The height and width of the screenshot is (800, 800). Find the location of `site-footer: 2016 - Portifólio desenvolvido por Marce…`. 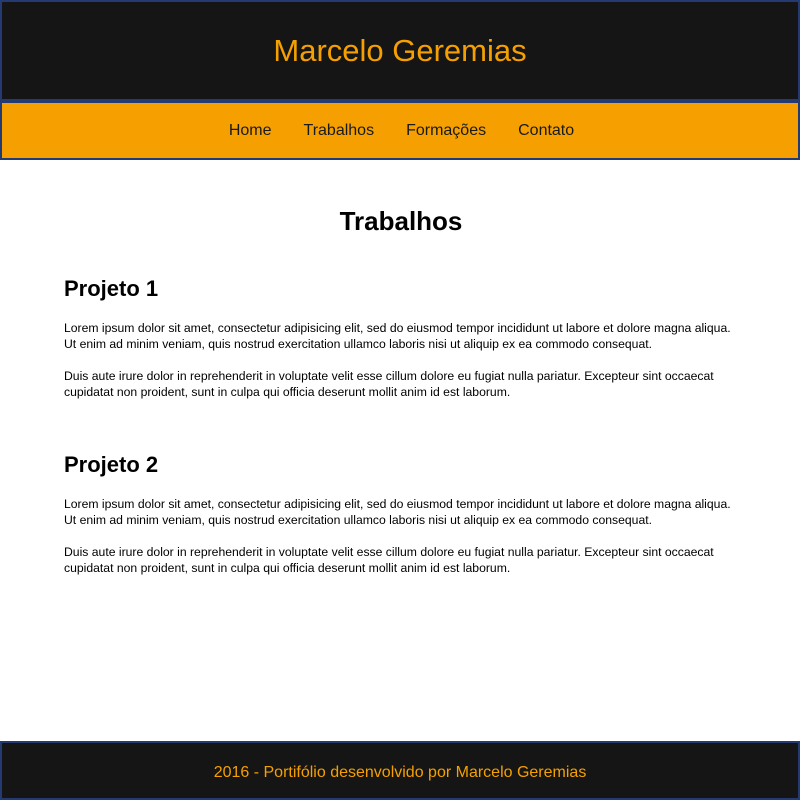

site-footer: 2016 - Portifólio desenvolvido por Marce… is located at coordinates (400, 770).